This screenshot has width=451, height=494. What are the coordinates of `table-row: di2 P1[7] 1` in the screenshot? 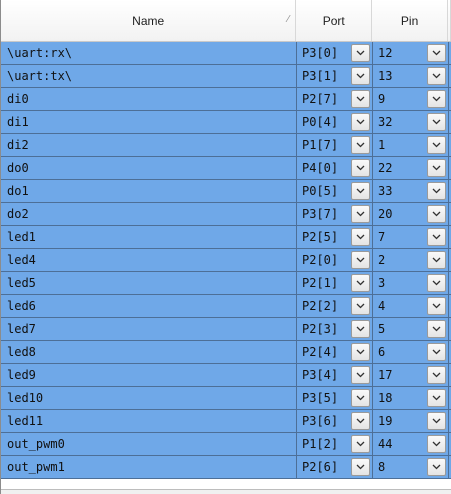 It's located at (226, 145).